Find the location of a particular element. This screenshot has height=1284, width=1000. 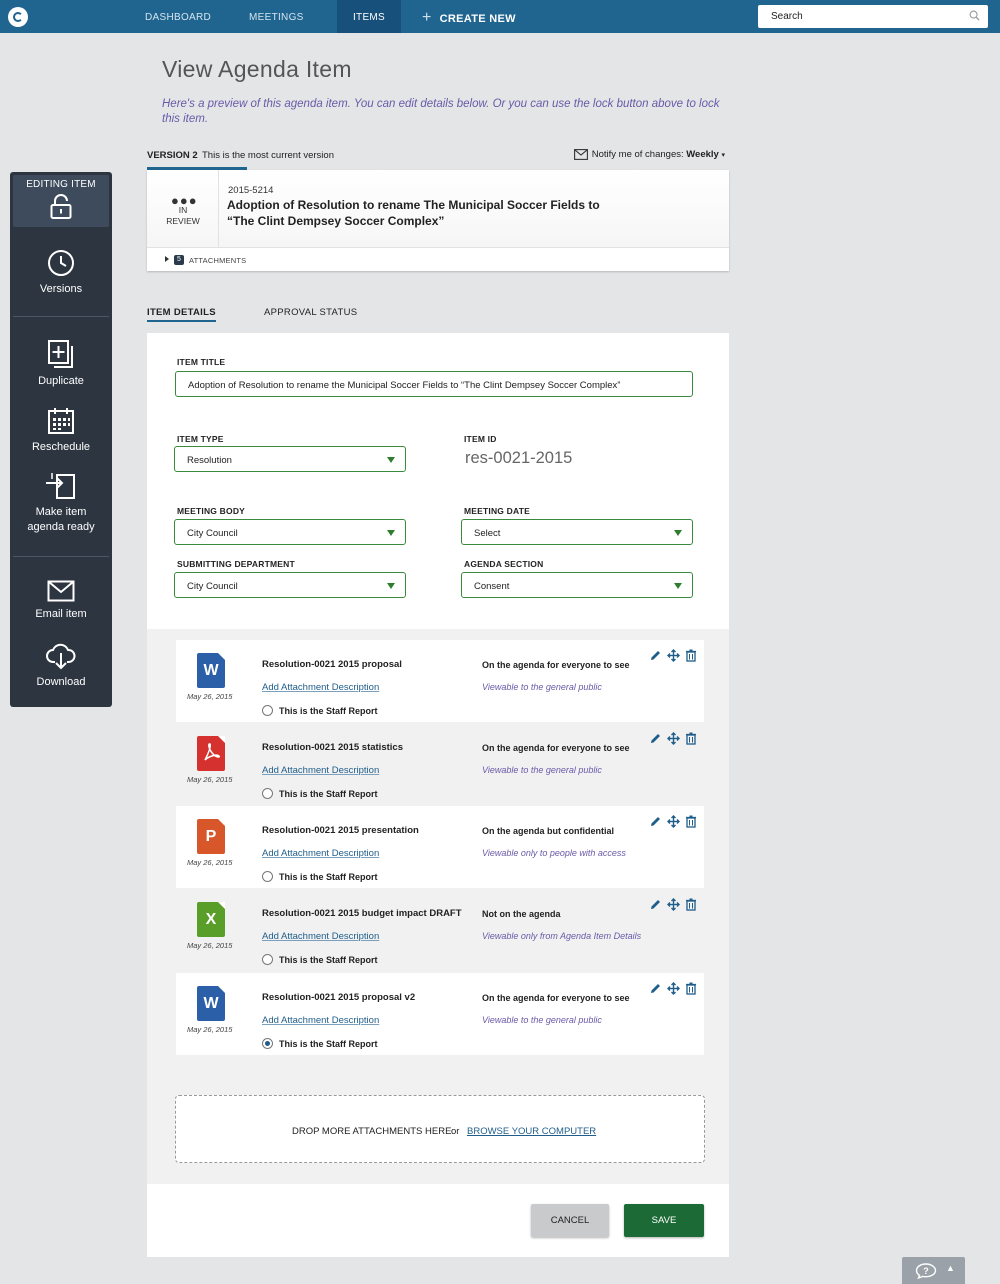

expand-up-icon: ▲ is located at coordinates (950, 1268).